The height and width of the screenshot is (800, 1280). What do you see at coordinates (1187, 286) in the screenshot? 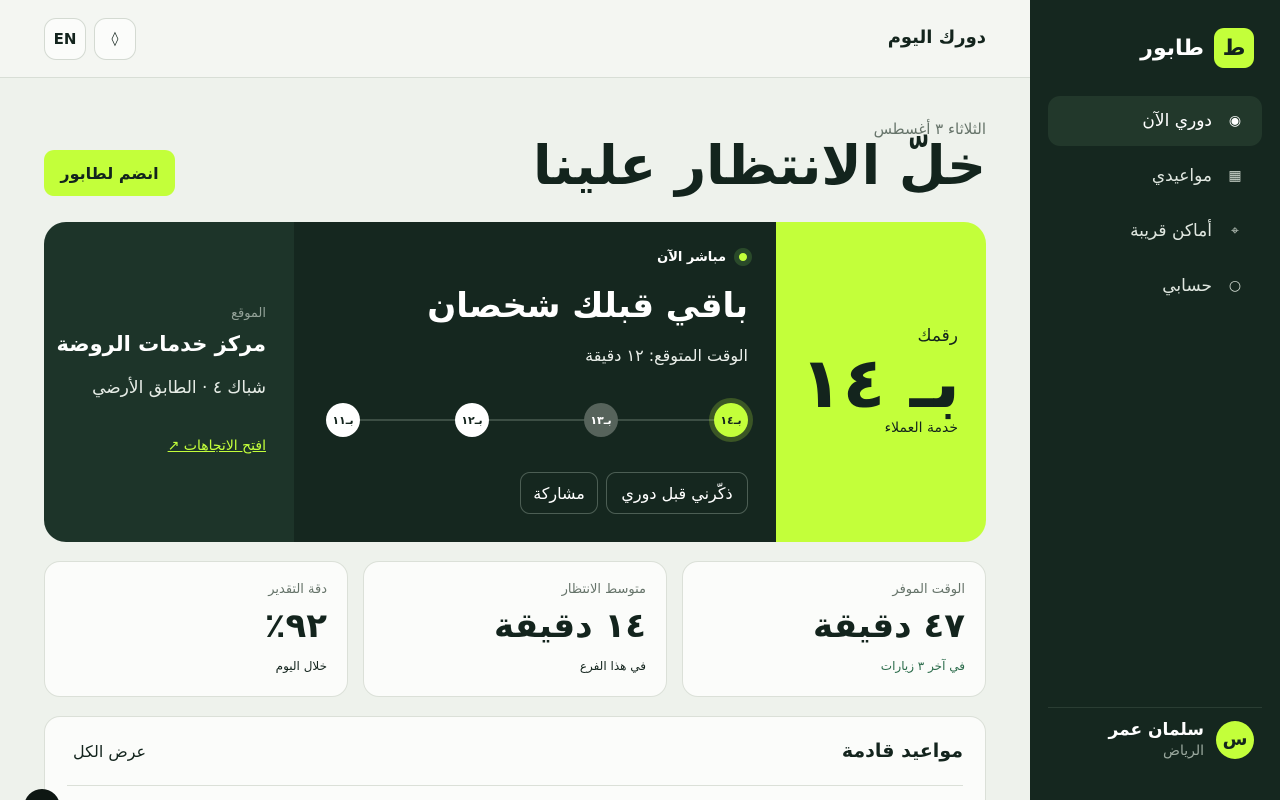
I see `sidebar-item-label: حسابي` at bounding box center [1187, 286].